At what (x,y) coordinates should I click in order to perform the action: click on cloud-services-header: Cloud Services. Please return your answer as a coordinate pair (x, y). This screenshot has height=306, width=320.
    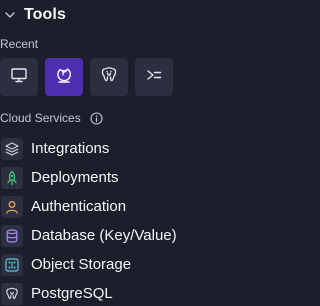
    Looking at the image, I should click on (51, 118).